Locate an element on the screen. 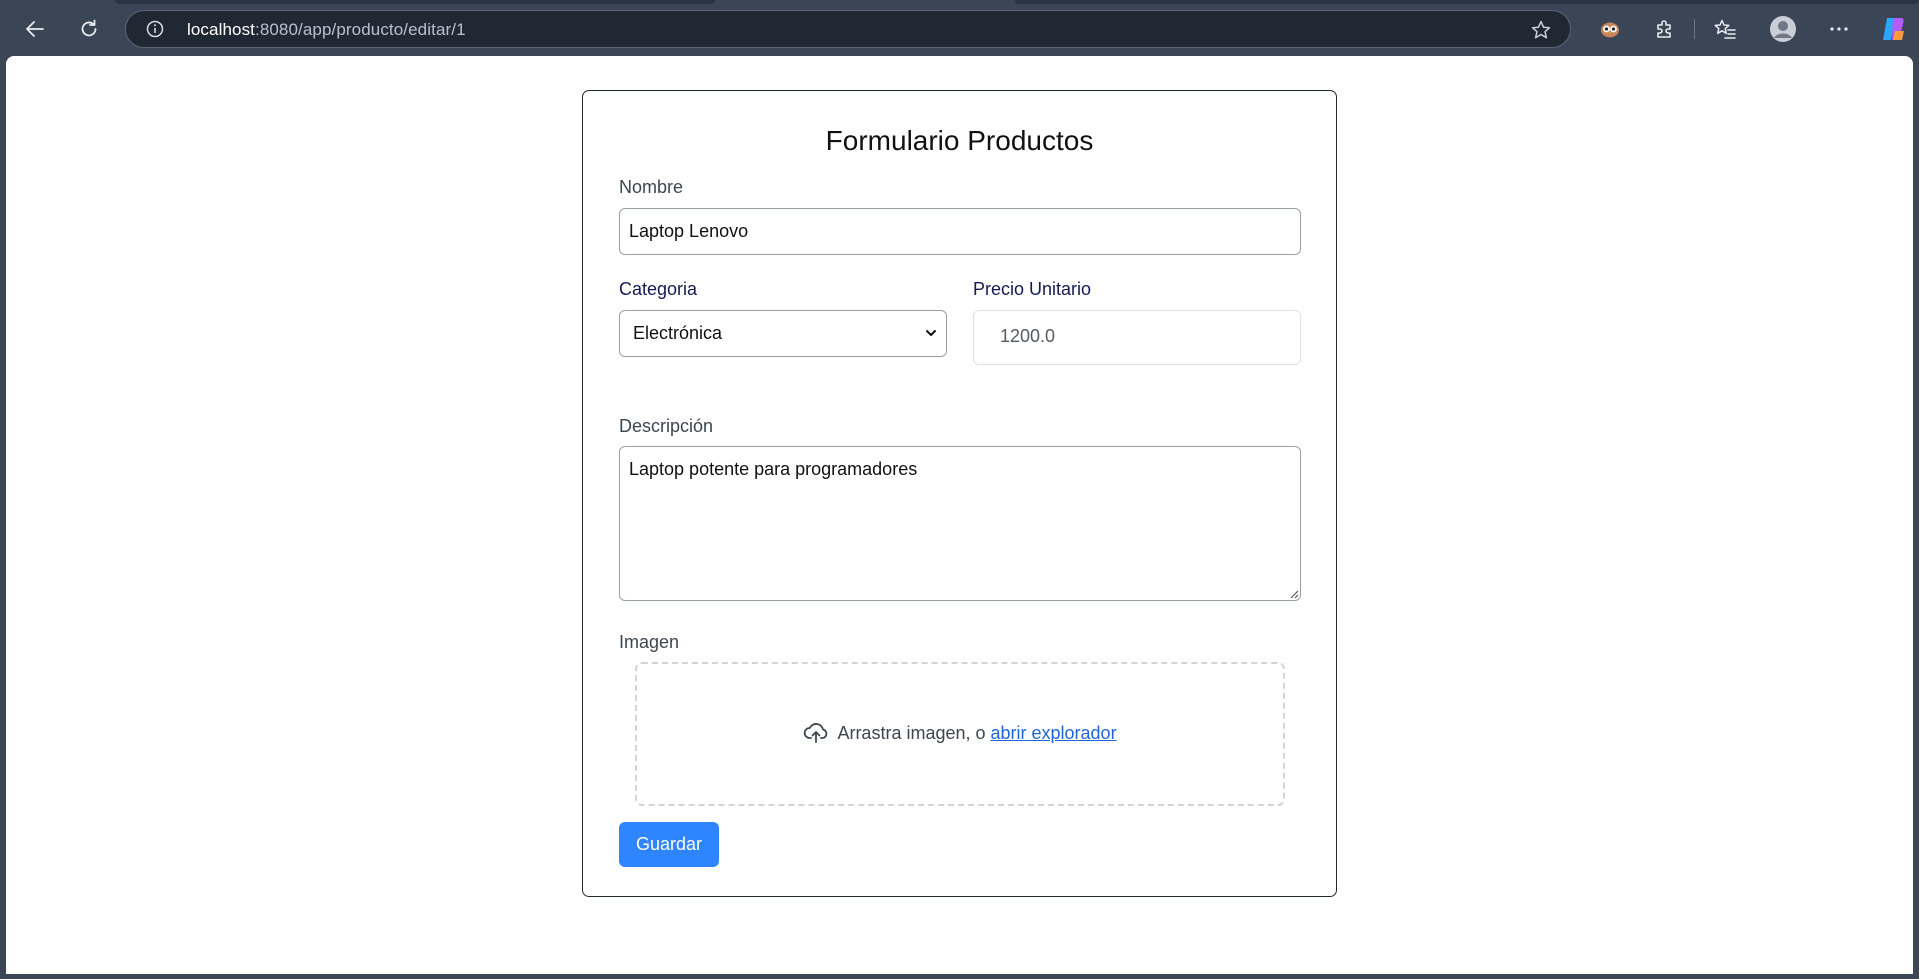 The height and width of the screenshot is (979, 1919). descripcion-label: Descripción is located at coordinates (666, 426).